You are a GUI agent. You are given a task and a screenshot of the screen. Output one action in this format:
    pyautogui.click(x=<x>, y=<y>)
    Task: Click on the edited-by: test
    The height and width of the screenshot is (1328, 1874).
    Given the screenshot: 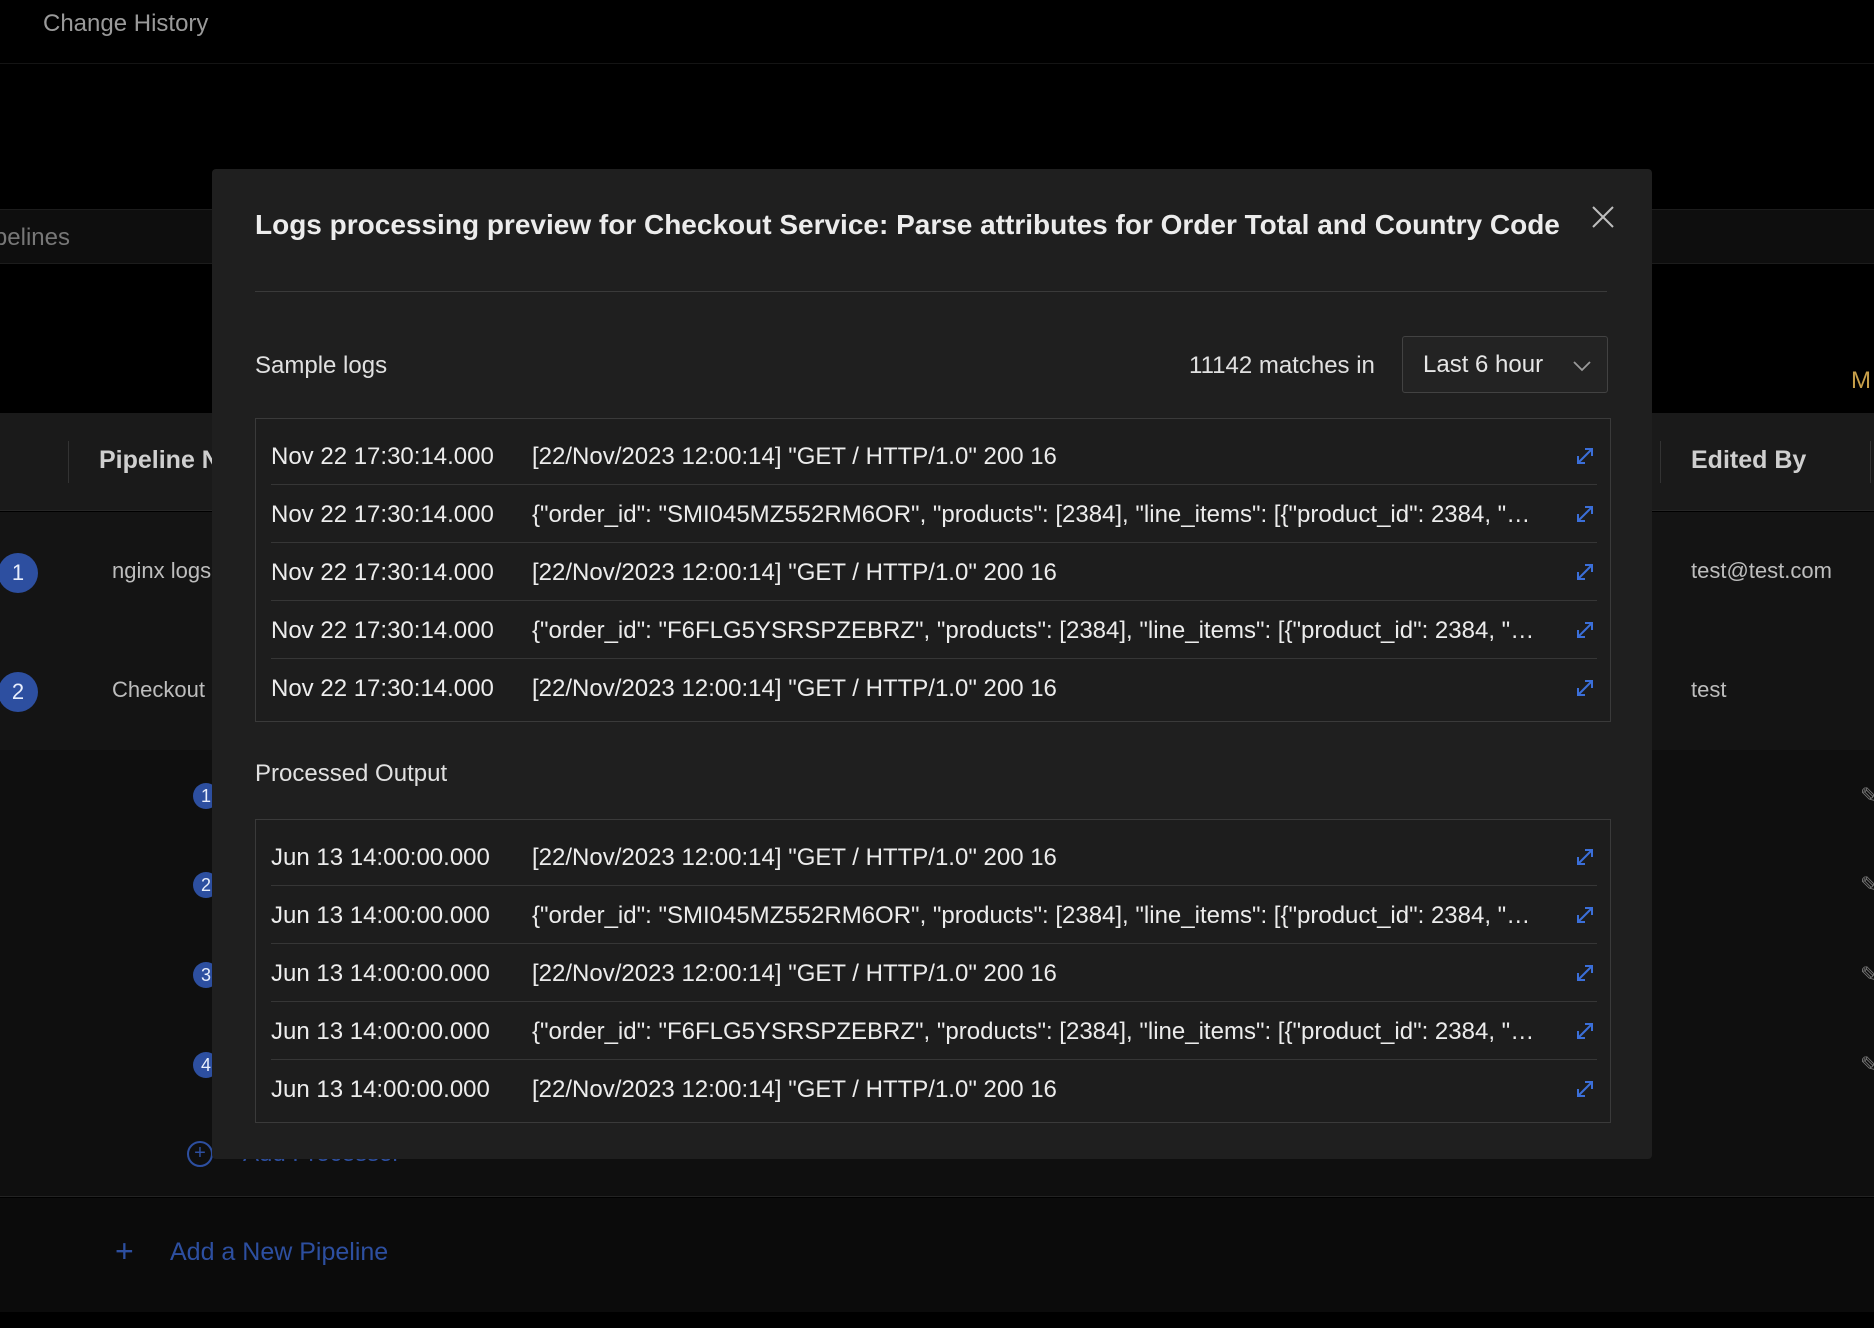 What is the action you would take?
    pyautogui.click(x=1709, y=689)
    